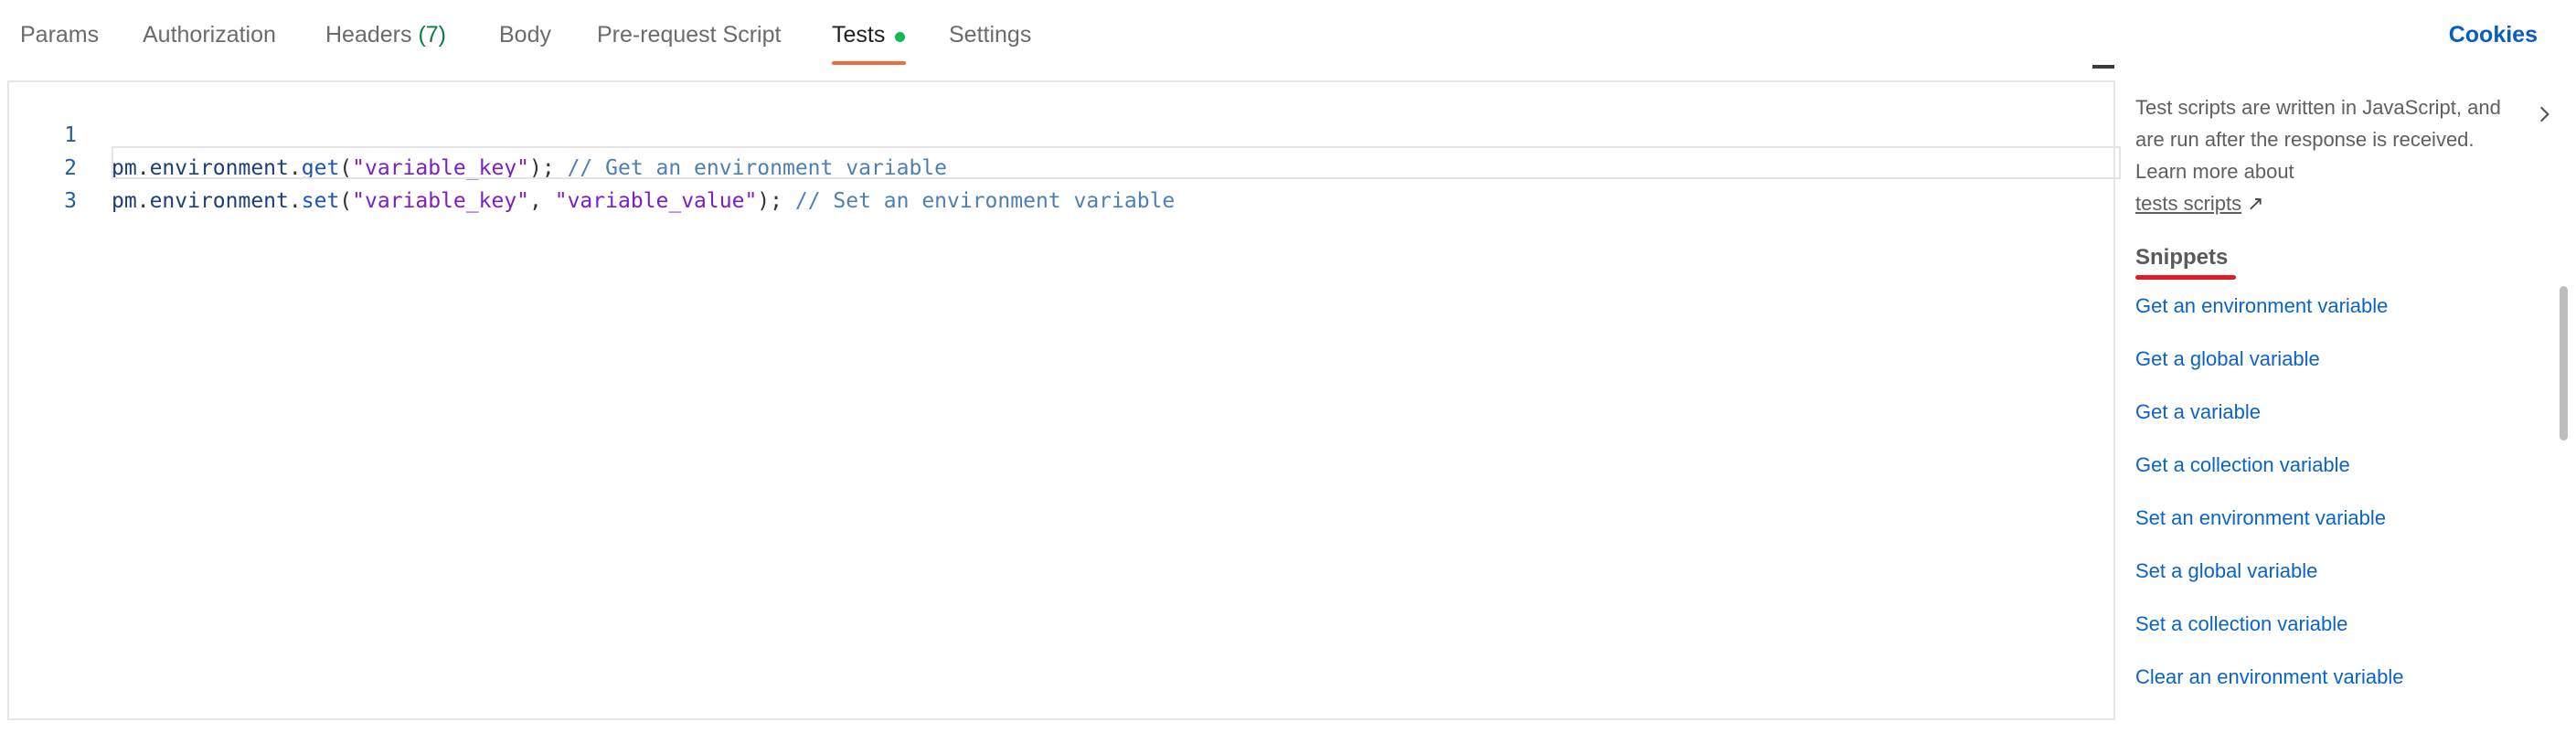  Describe the element at coordinates (689, 35) in the screenshot. I see `tab-pre-request-script: Pre-request Script` at that location.